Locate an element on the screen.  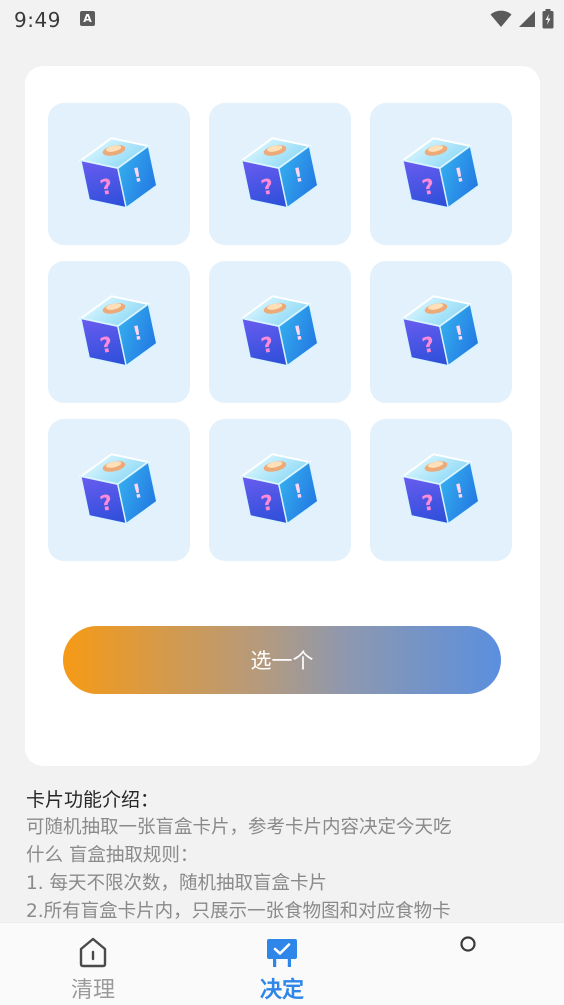
status-bar: 9:49 A is located at coordinates (282, 20).